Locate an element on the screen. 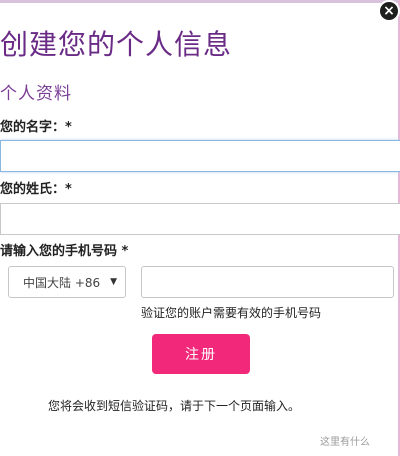 The height and width of the screenshot is (456, 400). country-code-select: 中国大陆 +86 ▼ is located at coordinates (67, 282).